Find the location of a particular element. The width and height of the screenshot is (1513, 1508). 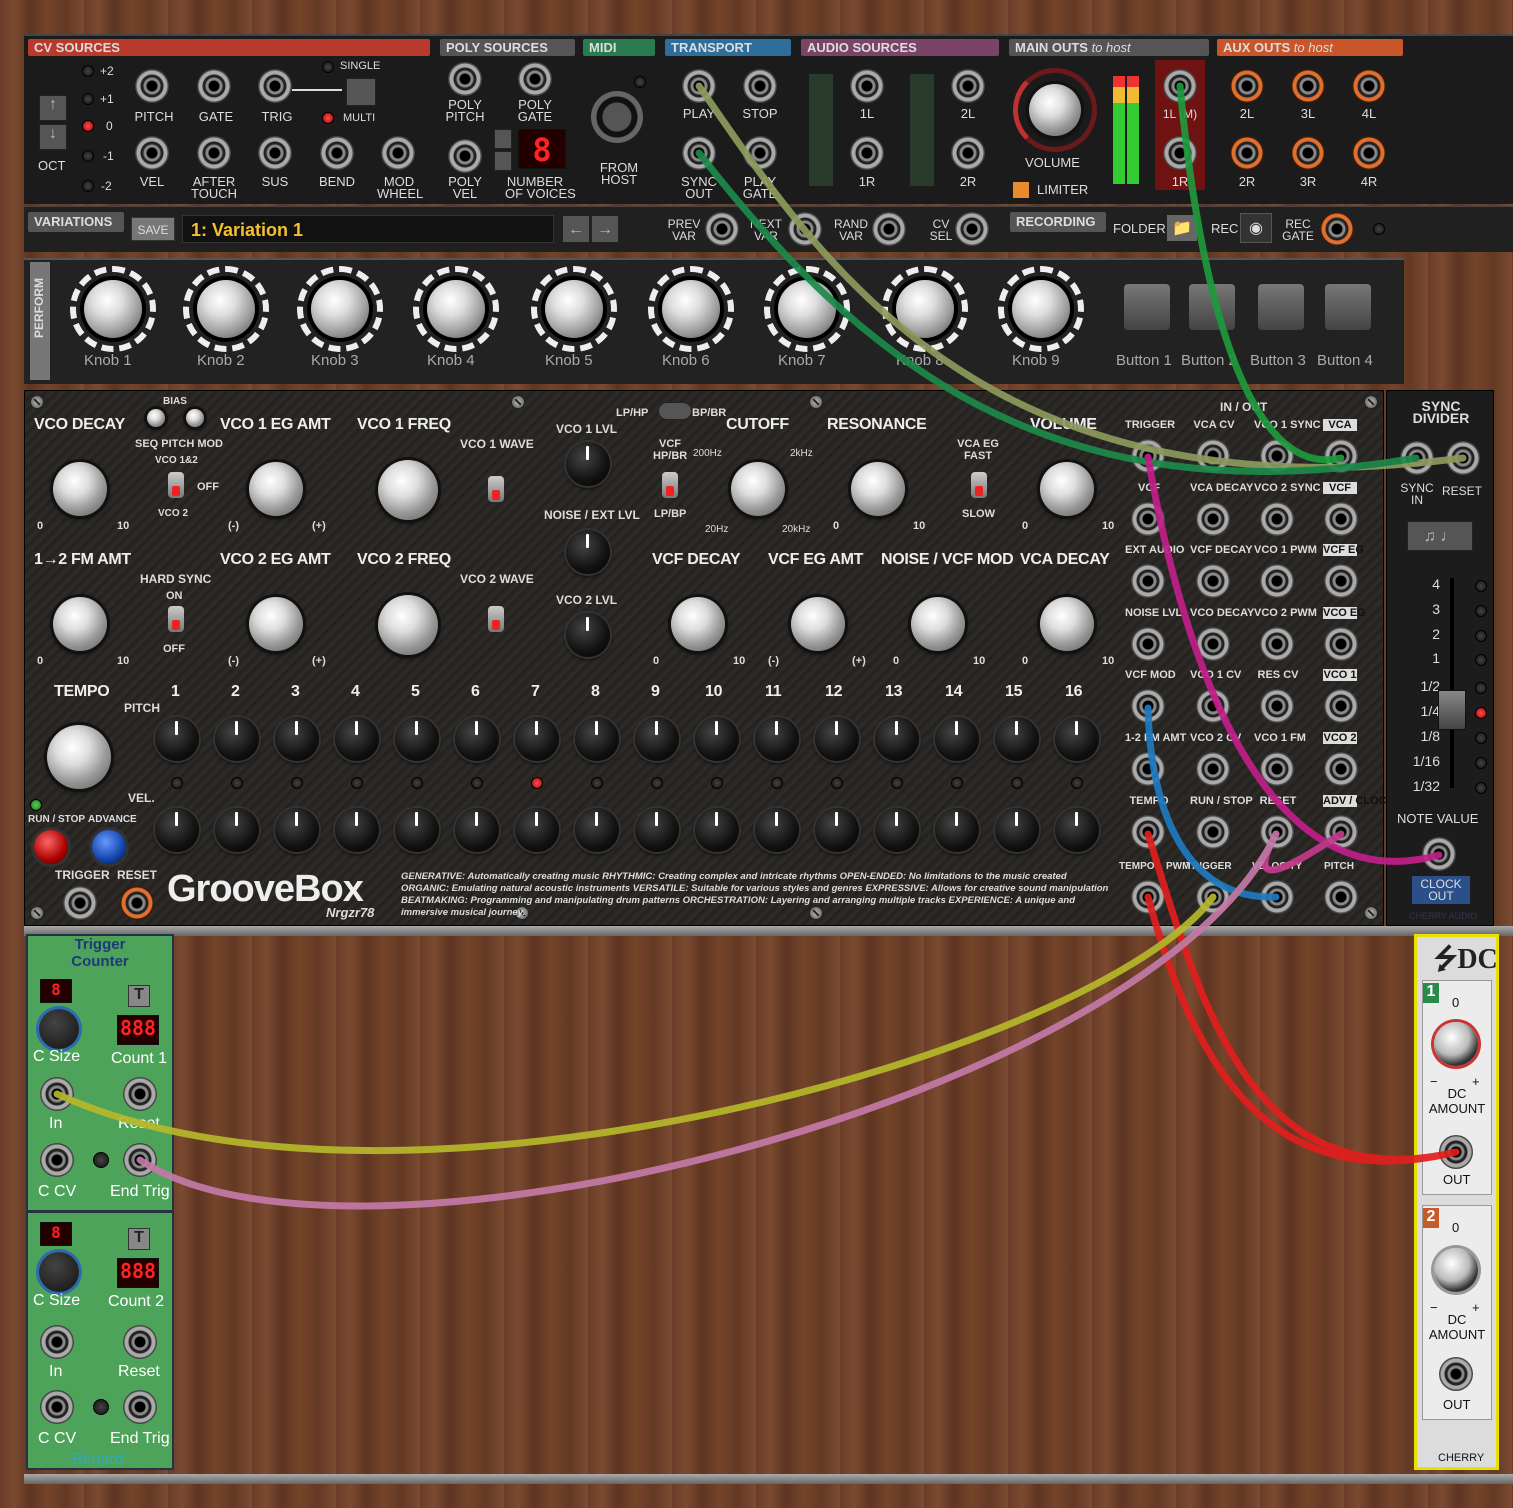

t-button-2: T is located at coordinates (139, 1239).